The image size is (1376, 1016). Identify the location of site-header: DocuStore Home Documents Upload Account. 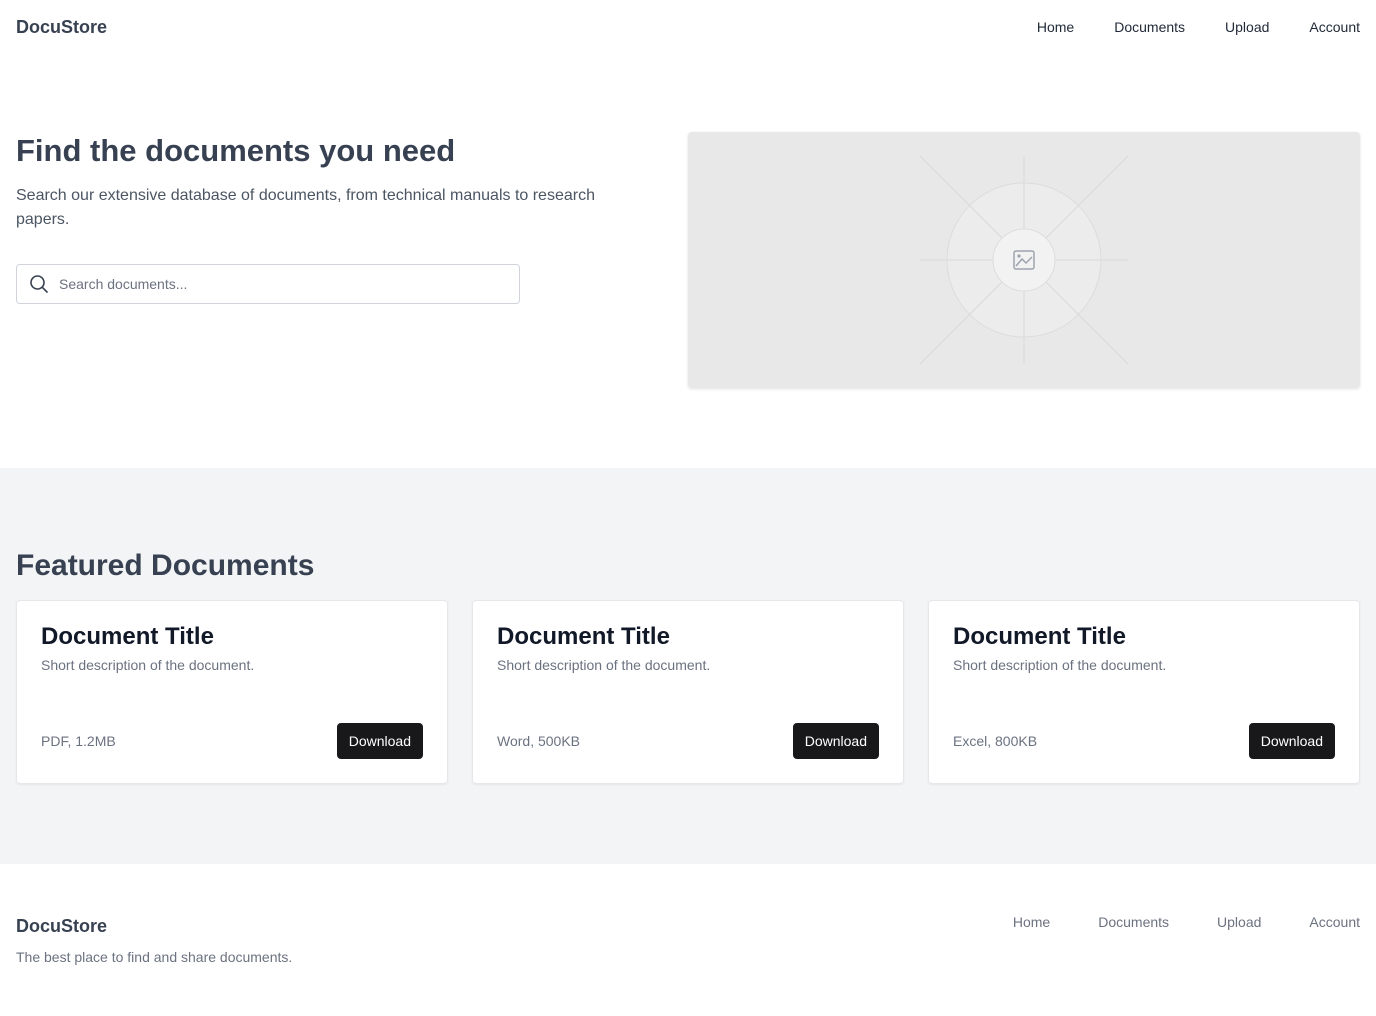
(688, 27).